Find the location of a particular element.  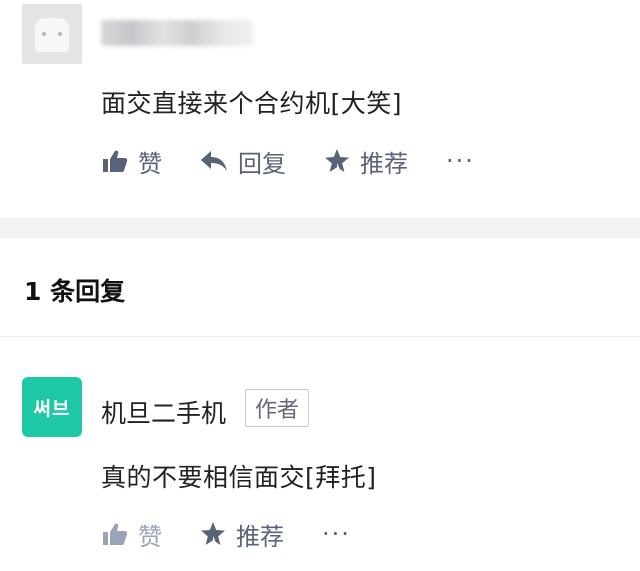

reply-actions: 赞 推荐 ··· is located at coordinates (226, 534).